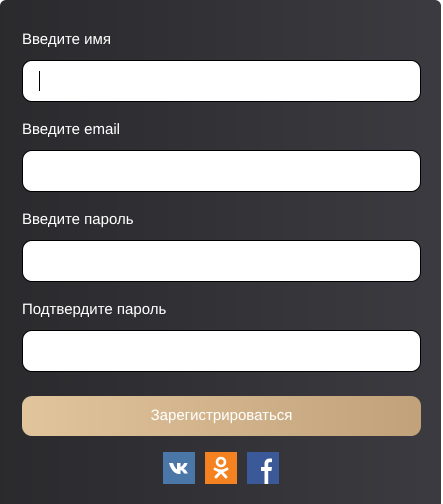 The height and width of the screenshot is (504, 443). Describe the element at coordinates (178, 468) in the screenshot. I see `vk-logo-icon` at that location.